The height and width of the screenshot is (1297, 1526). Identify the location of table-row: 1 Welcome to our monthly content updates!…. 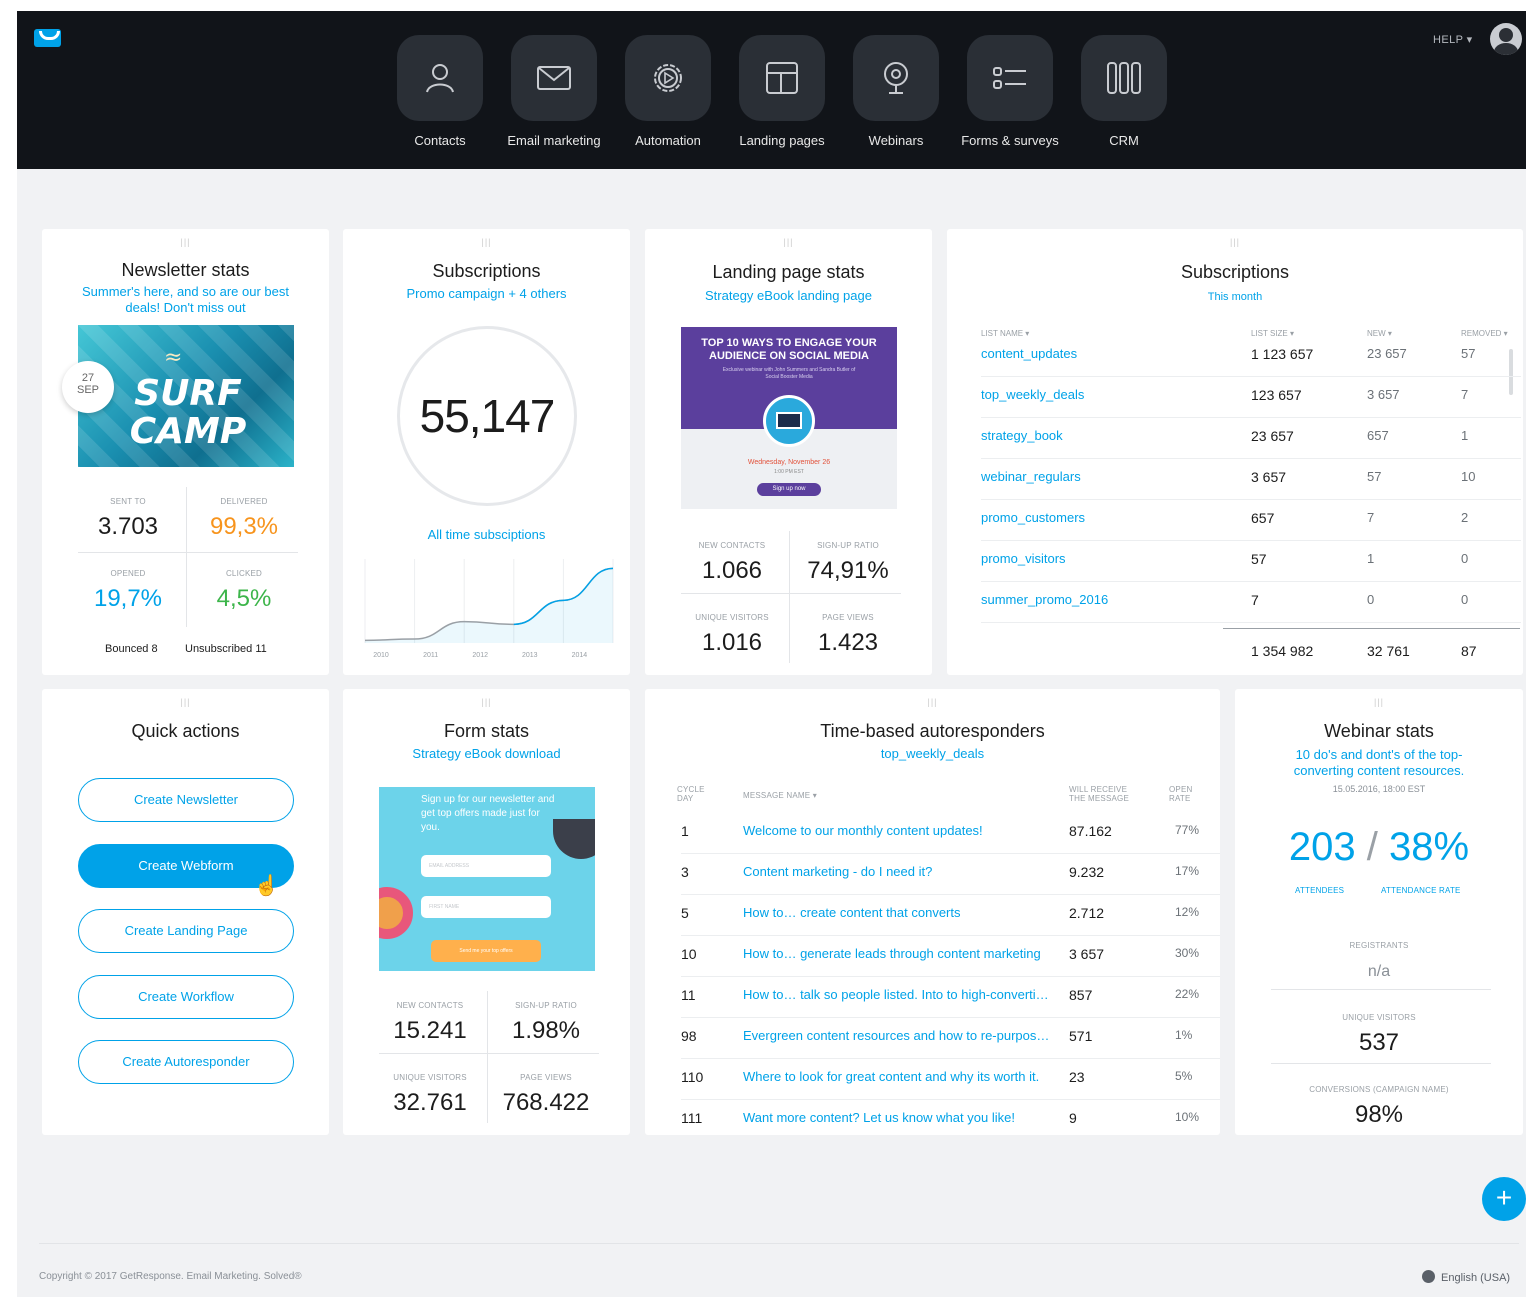
(950, 833).